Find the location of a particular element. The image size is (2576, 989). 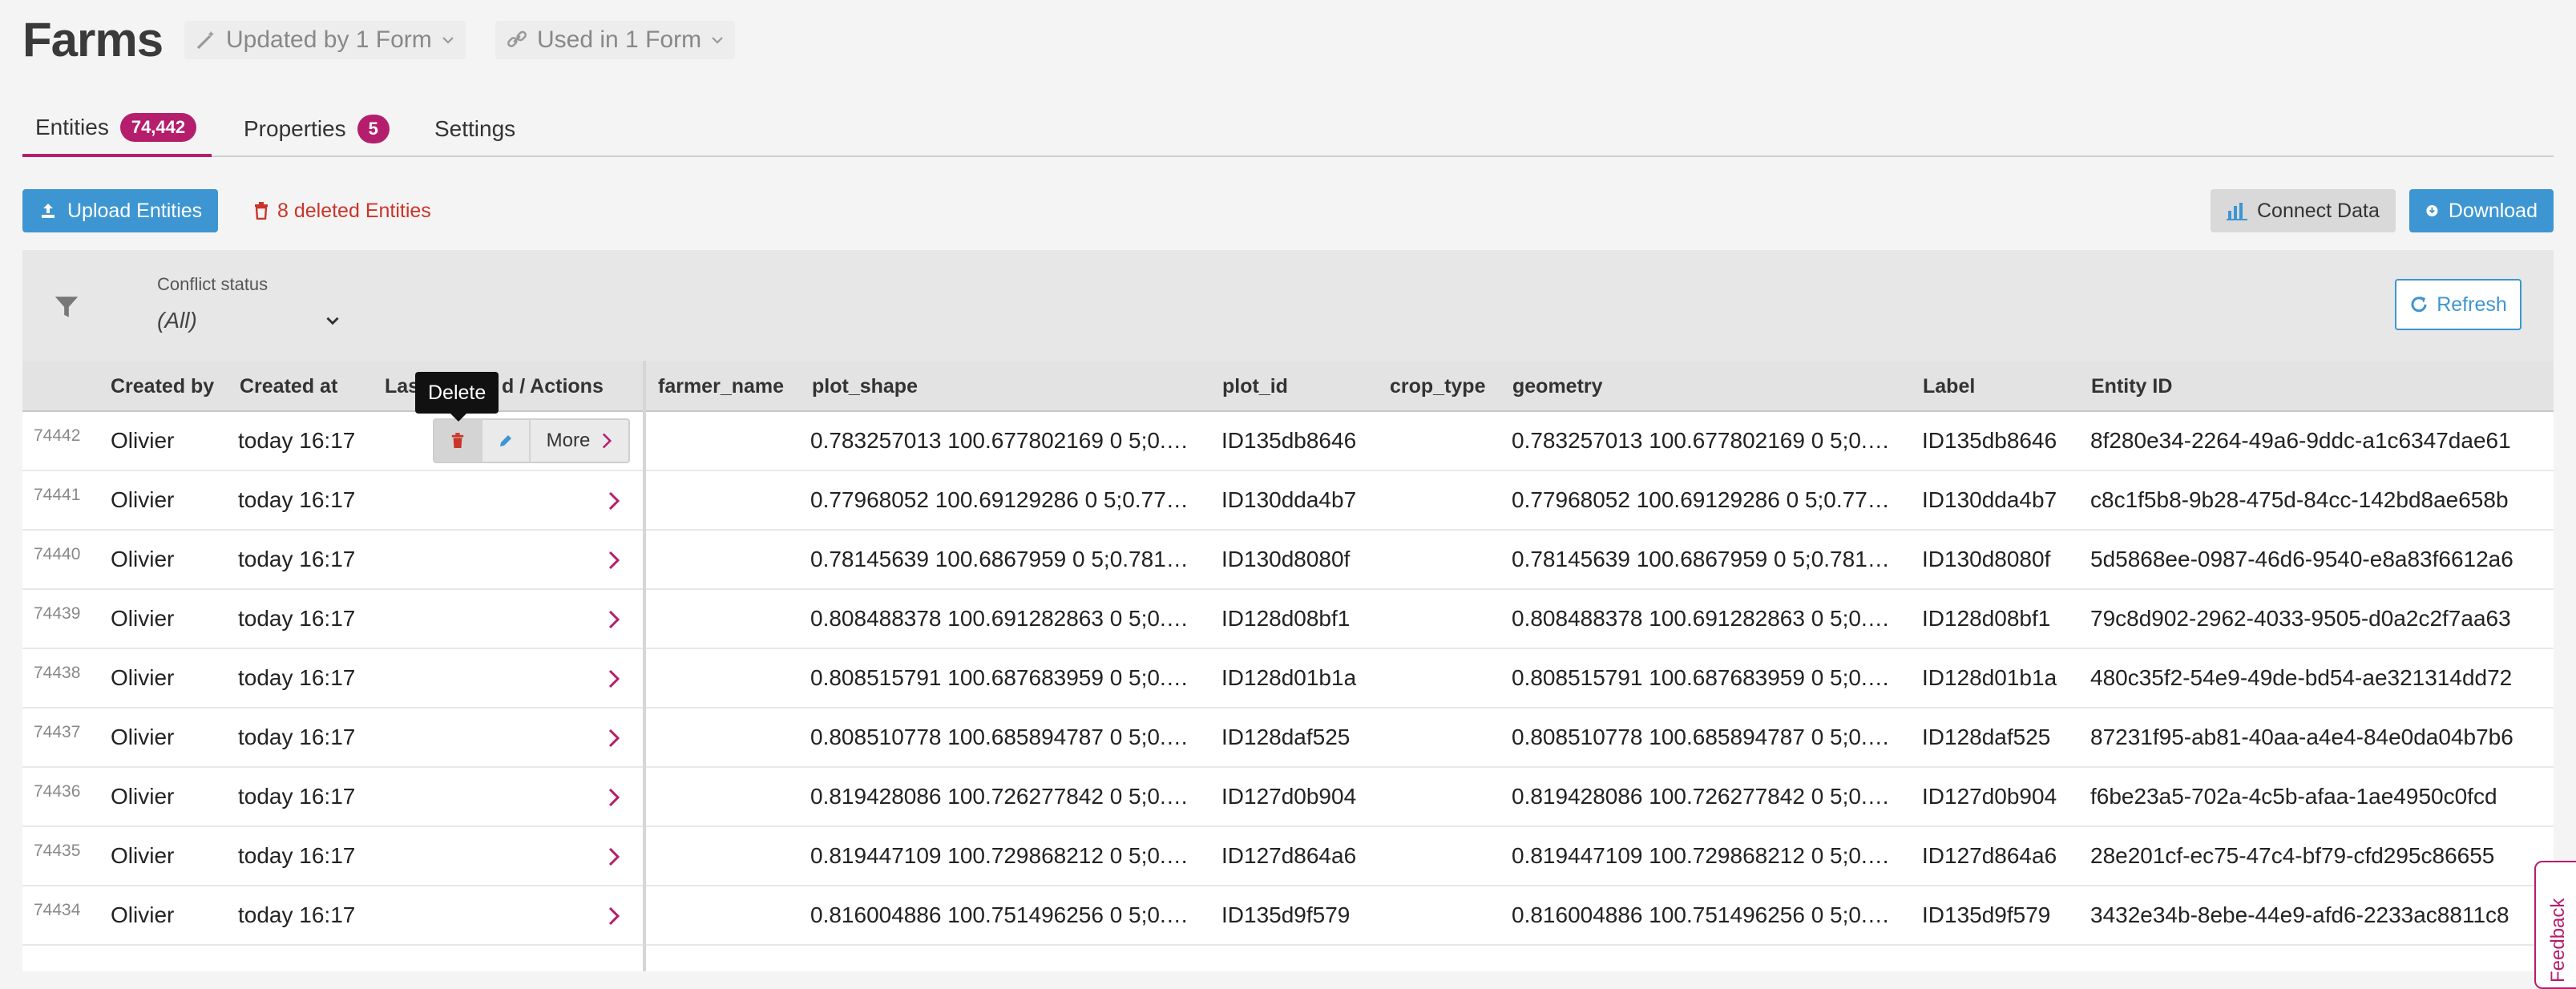

magic-wand-icon is located at coordinates (205, 40).